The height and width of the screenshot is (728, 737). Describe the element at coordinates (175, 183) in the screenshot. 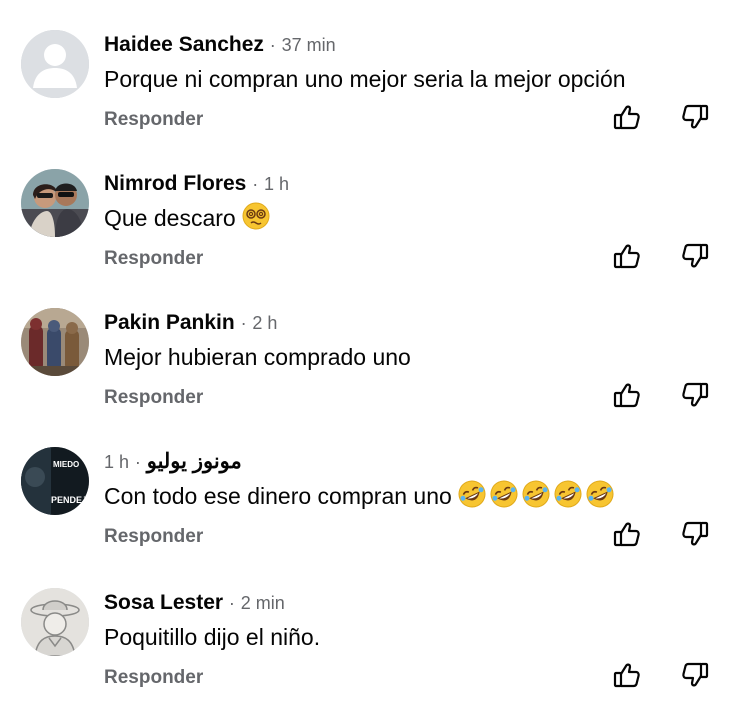

I see `author-name: Nimrod Flores` at that location.